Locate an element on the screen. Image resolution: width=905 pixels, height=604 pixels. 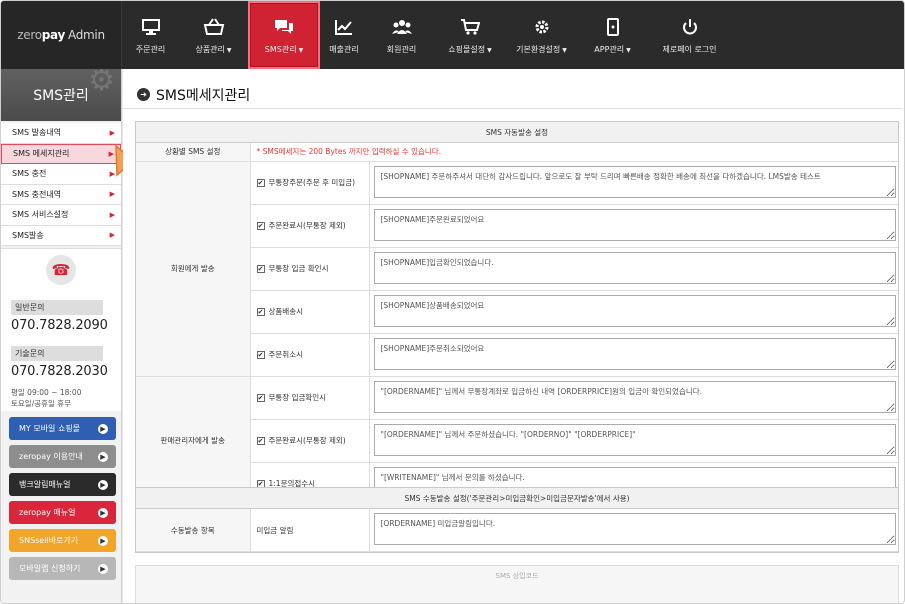
sms-option-cell: ✔ 무통장 입금 확인시 is located at coordinates (310, 269).